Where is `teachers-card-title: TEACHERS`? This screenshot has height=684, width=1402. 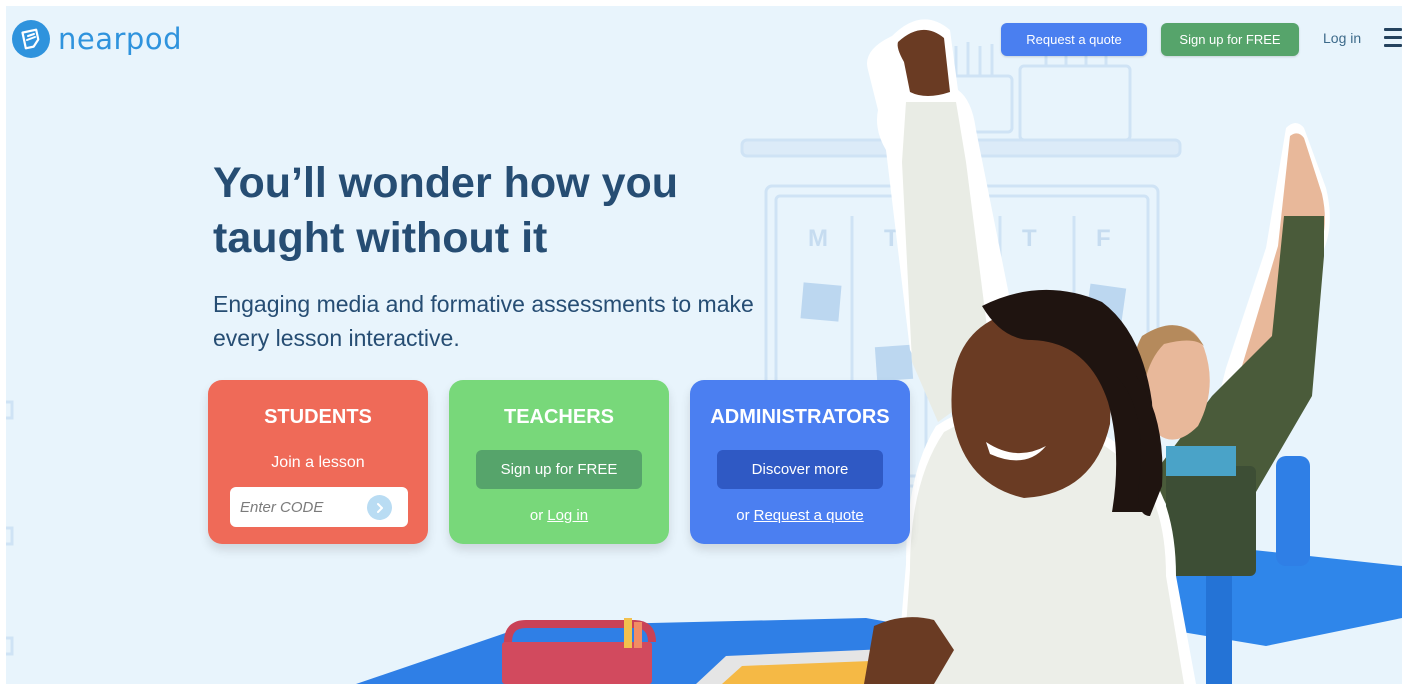
teachers-card-title: TEACHERS is located at coordinates (558, 417).